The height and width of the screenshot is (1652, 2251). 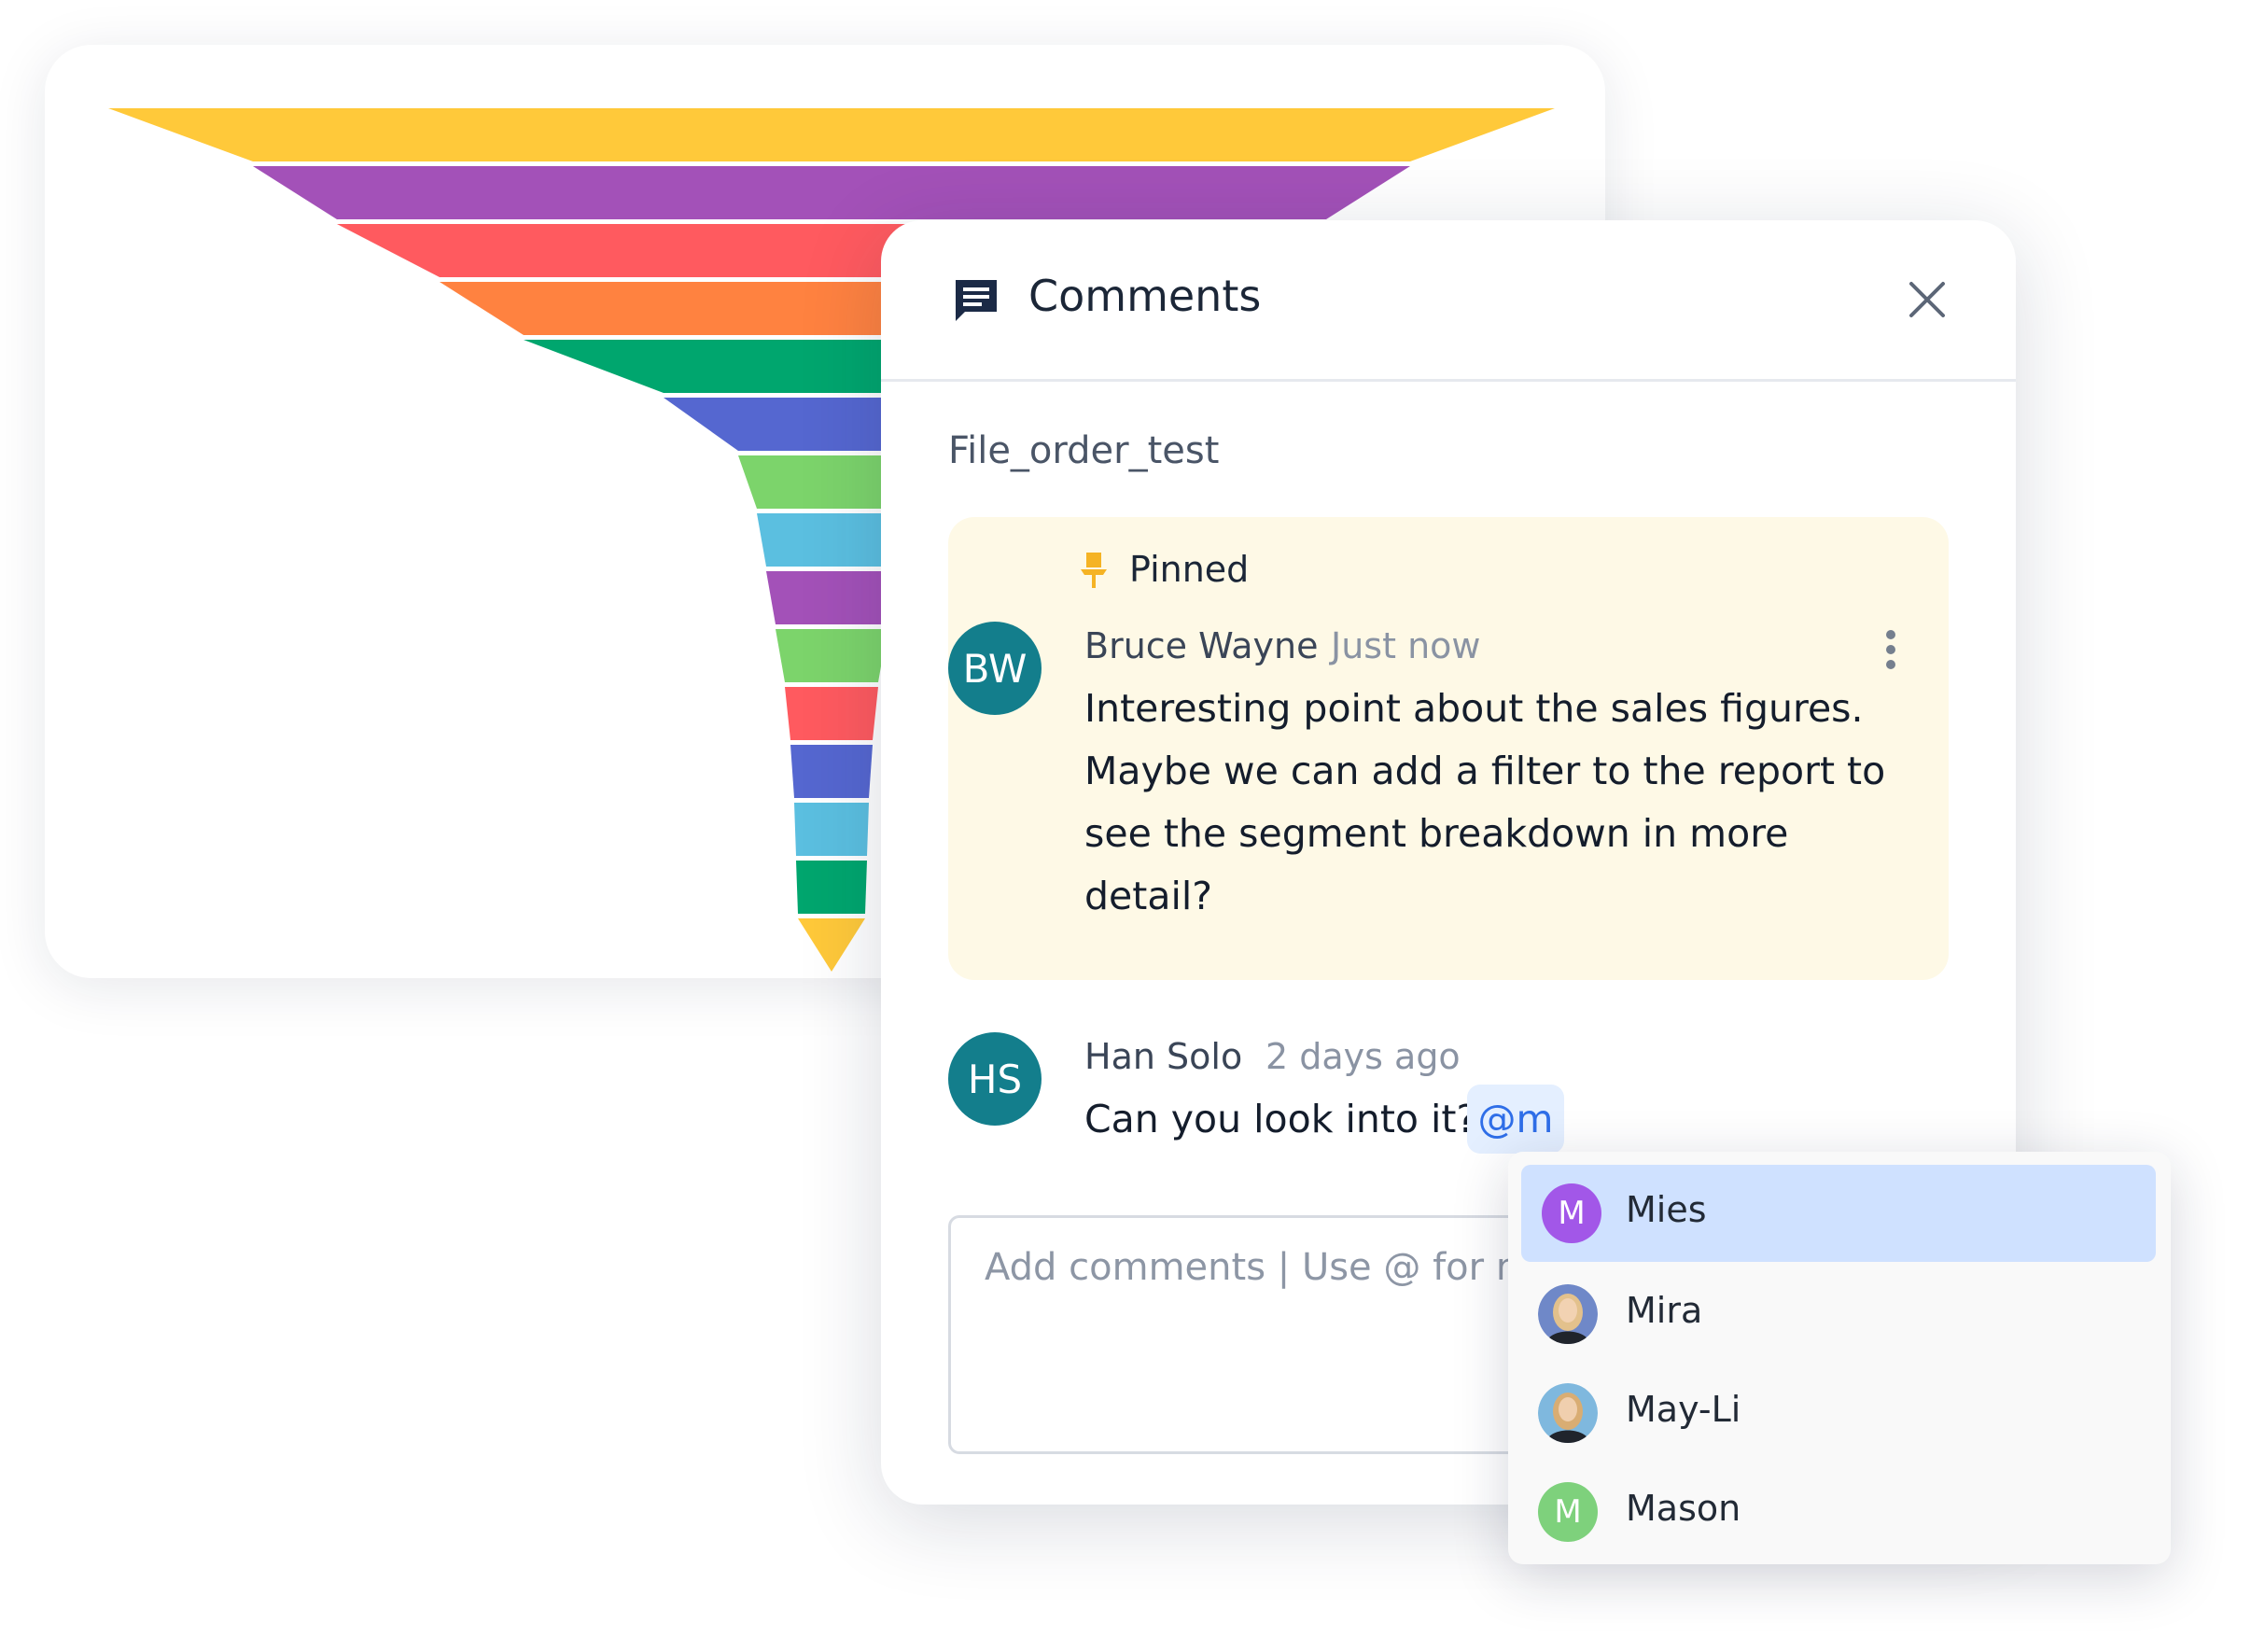 I want to click on mention-option-may-li: May-Li, so click(x=1838, y=1413).